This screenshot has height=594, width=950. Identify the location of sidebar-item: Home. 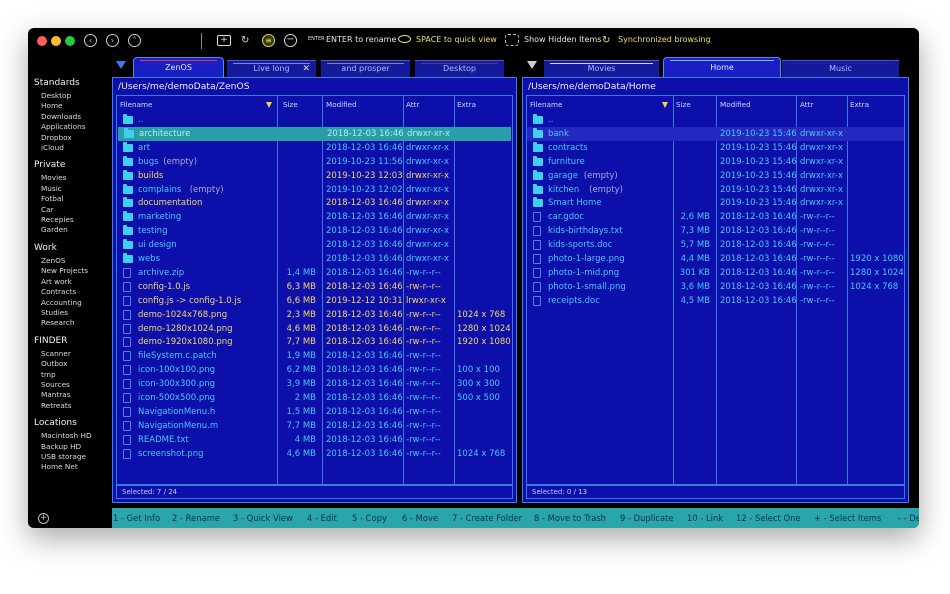
(70, 106).